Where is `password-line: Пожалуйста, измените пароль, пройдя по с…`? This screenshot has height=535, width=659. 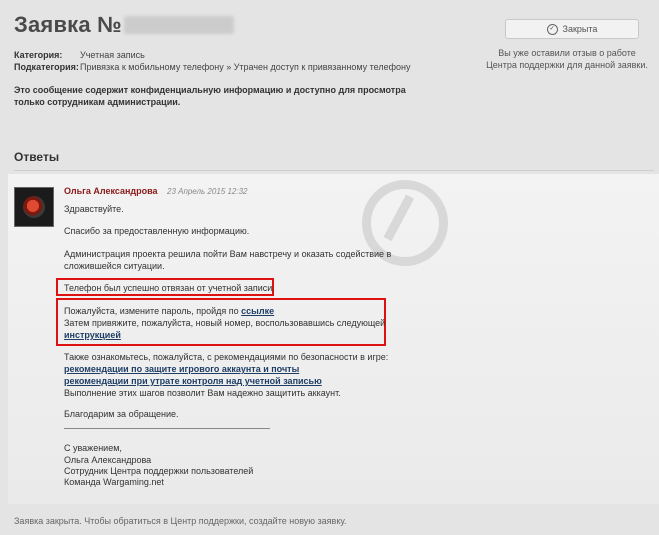 password-line: Пожалуйста, измените пароль, пройдя по с… is located at coordinates (169, 311).